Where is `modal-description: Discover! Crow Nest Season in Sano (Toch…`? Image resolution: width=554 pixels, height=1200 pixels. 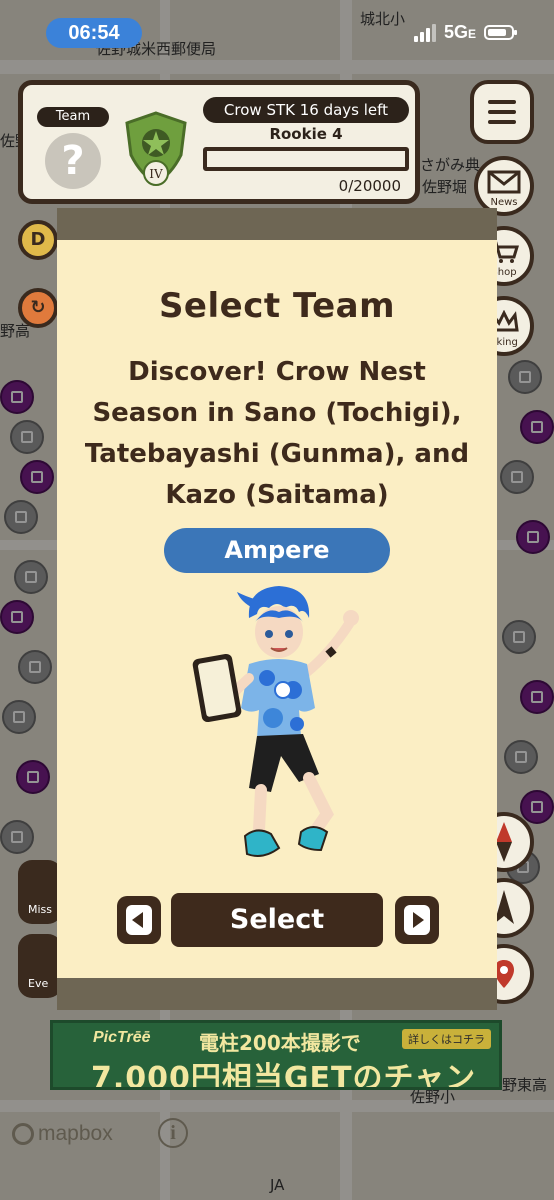
modal-description: Discover! Crow Nest Season in Sano (Toch… is located at coordinates (277, 433).